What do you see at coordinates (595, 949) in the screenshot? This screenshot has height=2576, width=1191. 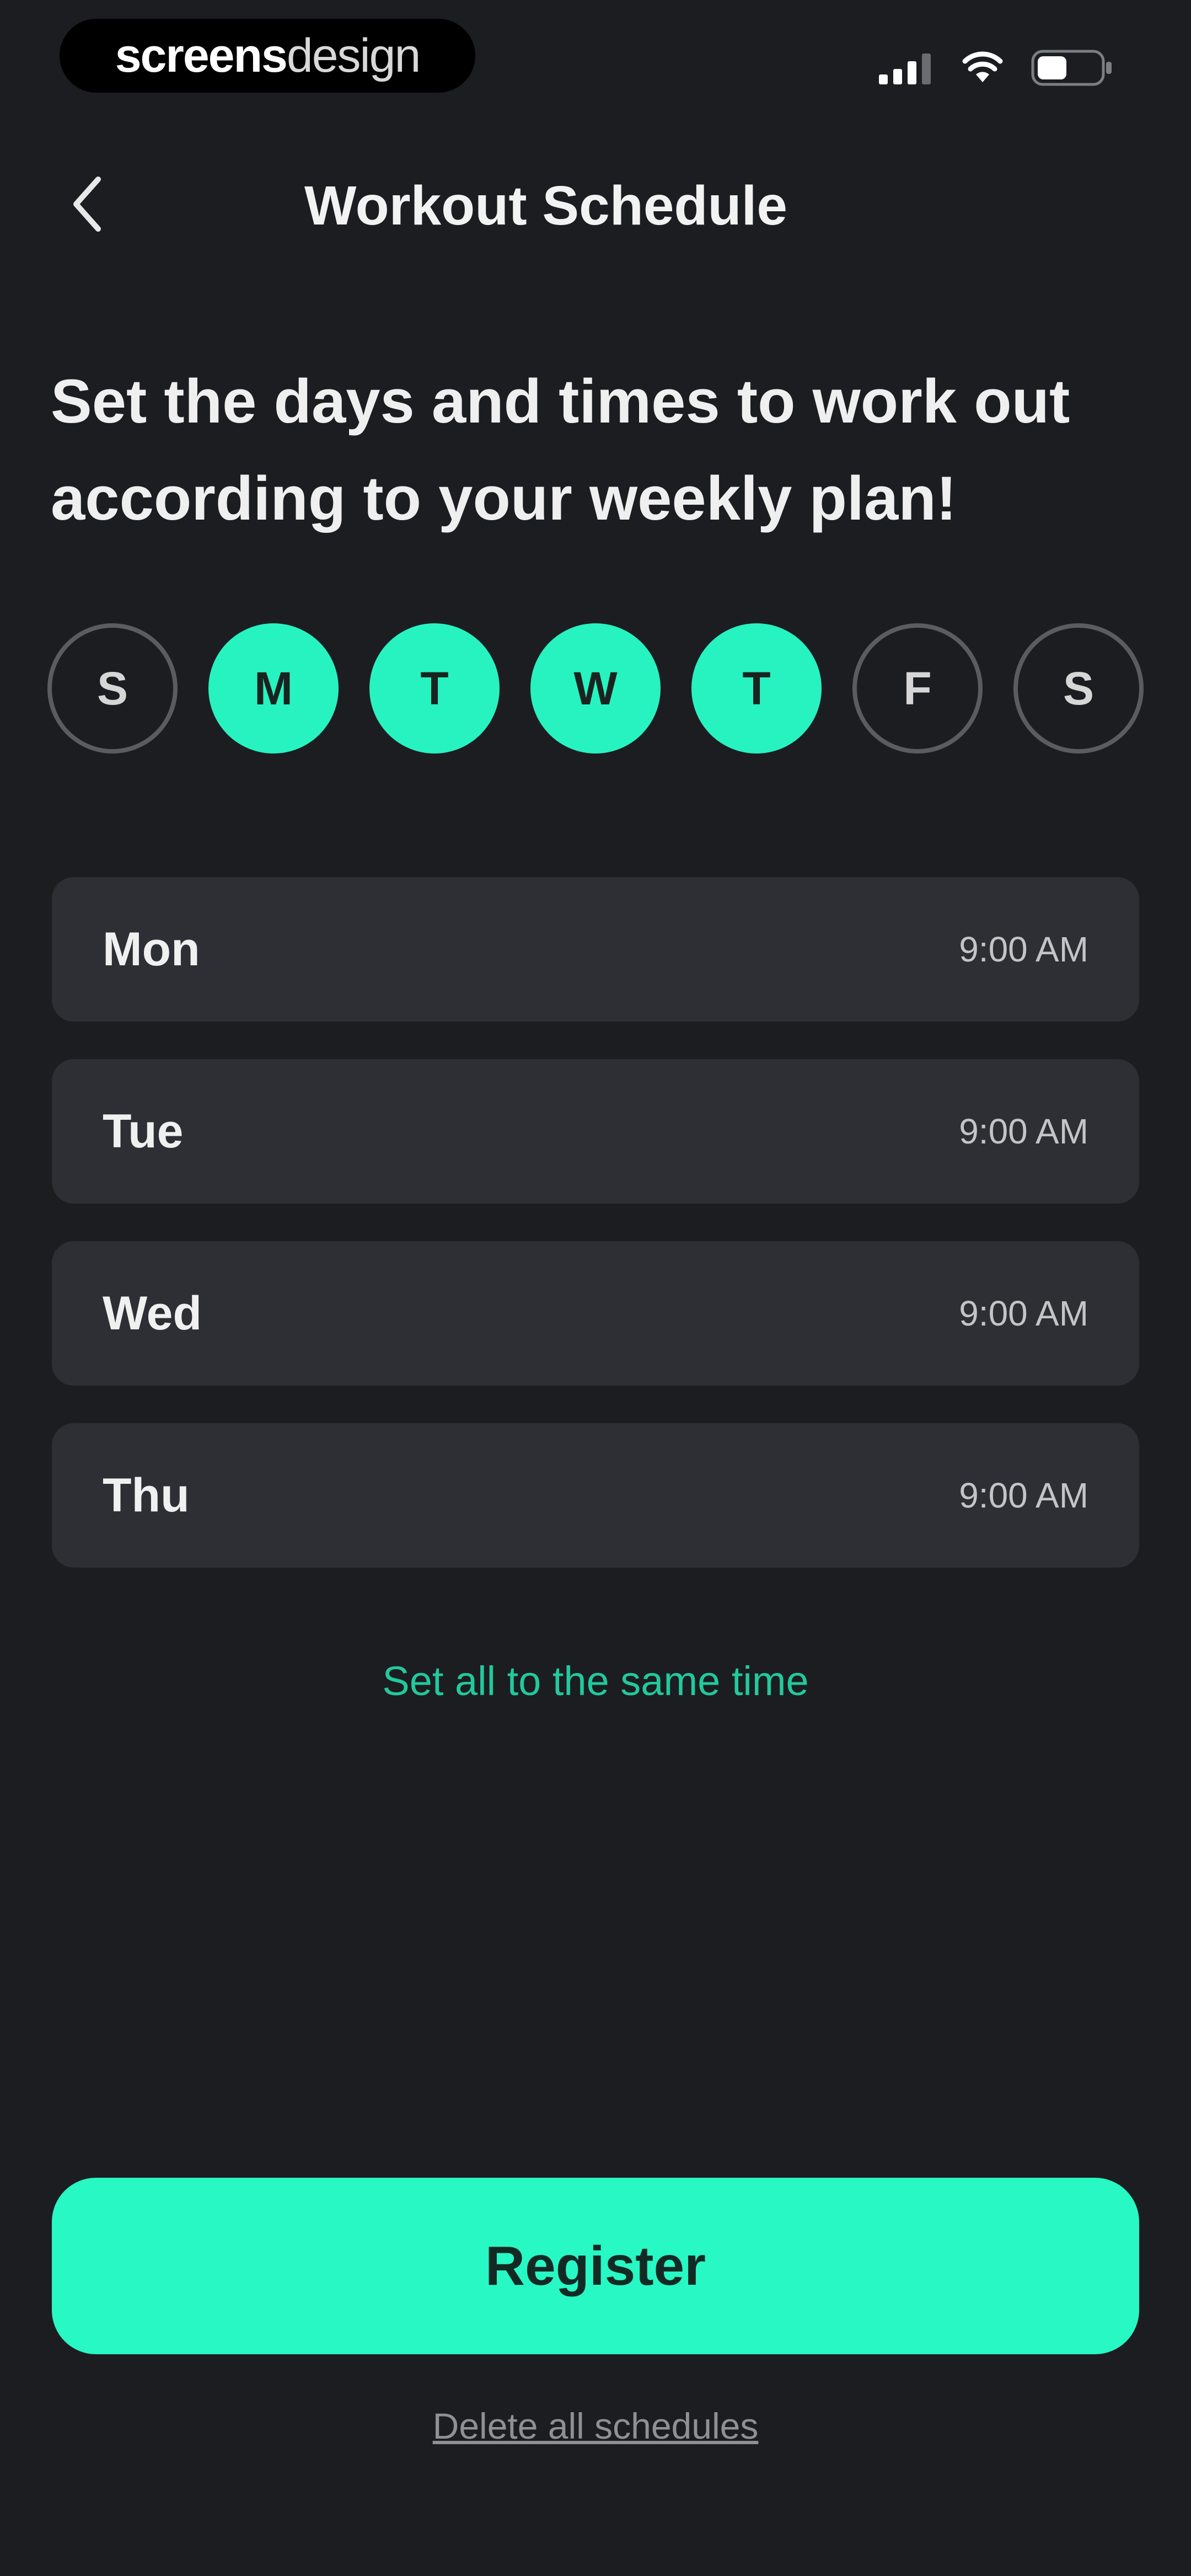 I see `schedule-row-mon: Mon 9:00 AM` at bounding box center [595, 949].